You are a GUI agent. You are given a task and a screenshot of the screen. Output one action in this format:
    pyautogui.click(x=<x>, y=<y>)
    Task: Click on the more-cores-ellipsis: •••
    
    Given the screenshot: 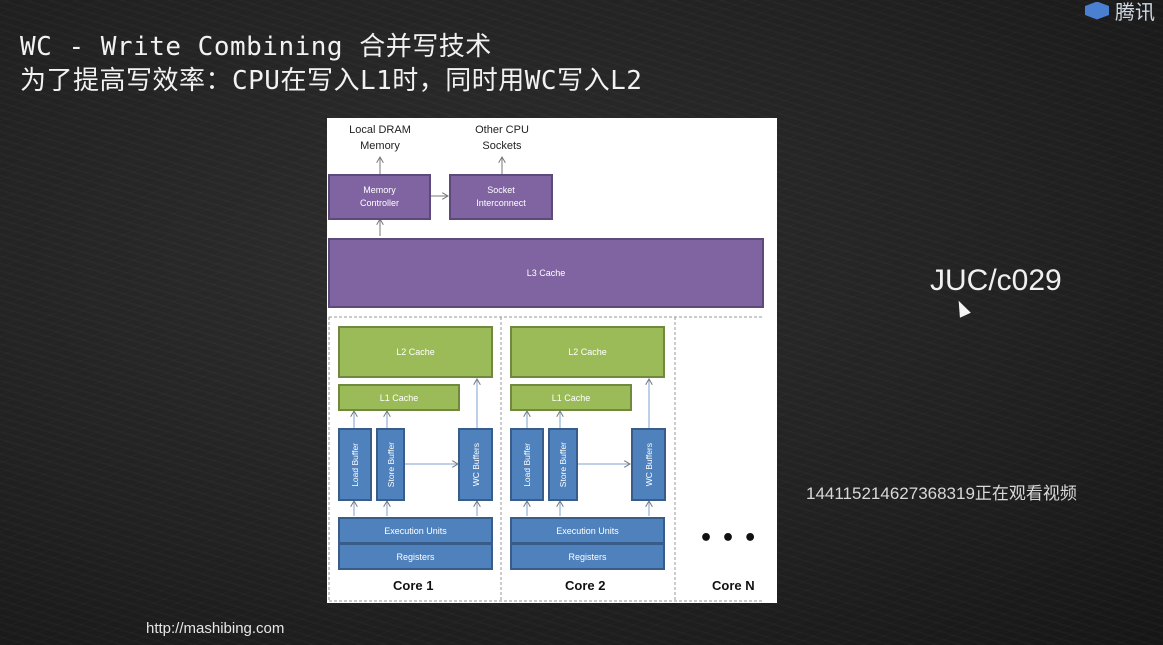 What is the action you would take?
    pyautogui.click(x=732, y=538)
    